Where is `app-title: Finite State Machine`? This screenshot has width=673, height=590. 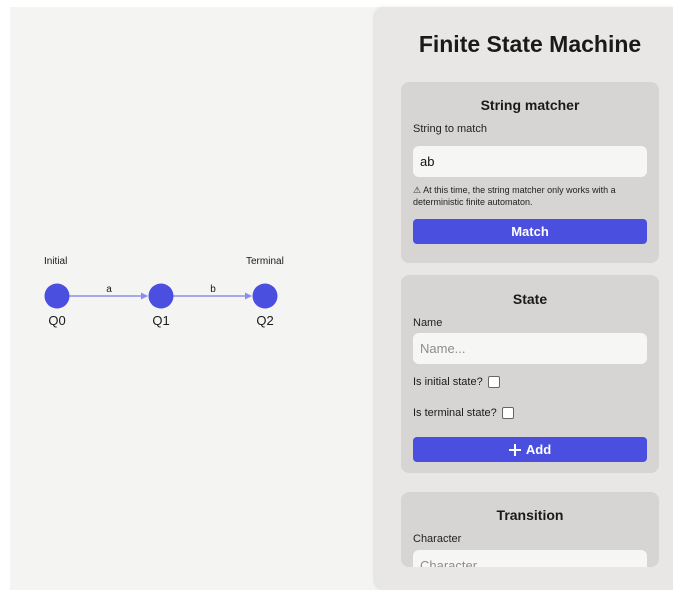
app-title: Finite State Machine is located at coordinates (530, 44).